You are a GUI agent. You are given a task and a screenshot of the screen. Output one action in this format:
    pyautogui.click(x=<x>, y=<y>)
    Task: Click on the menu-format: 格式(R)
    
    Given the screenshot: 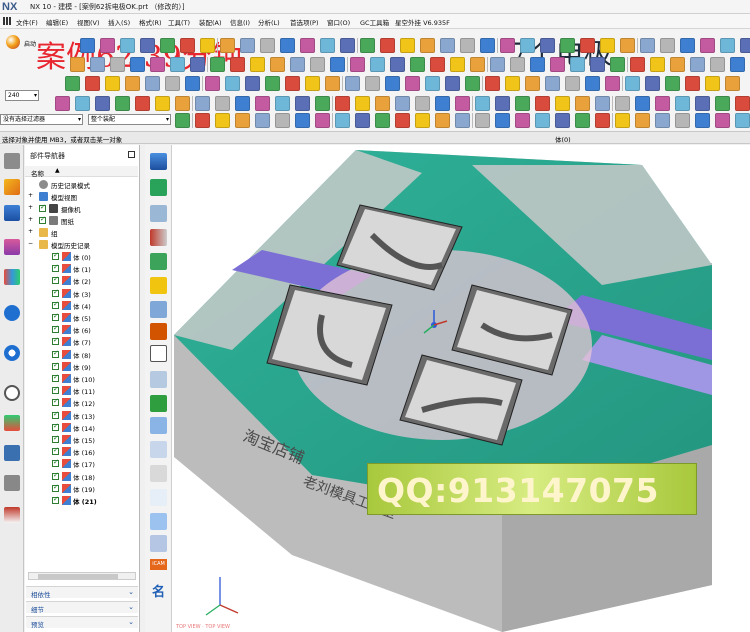 What is the action you would take?
    pyautogui.click(x=150, y=22)
    